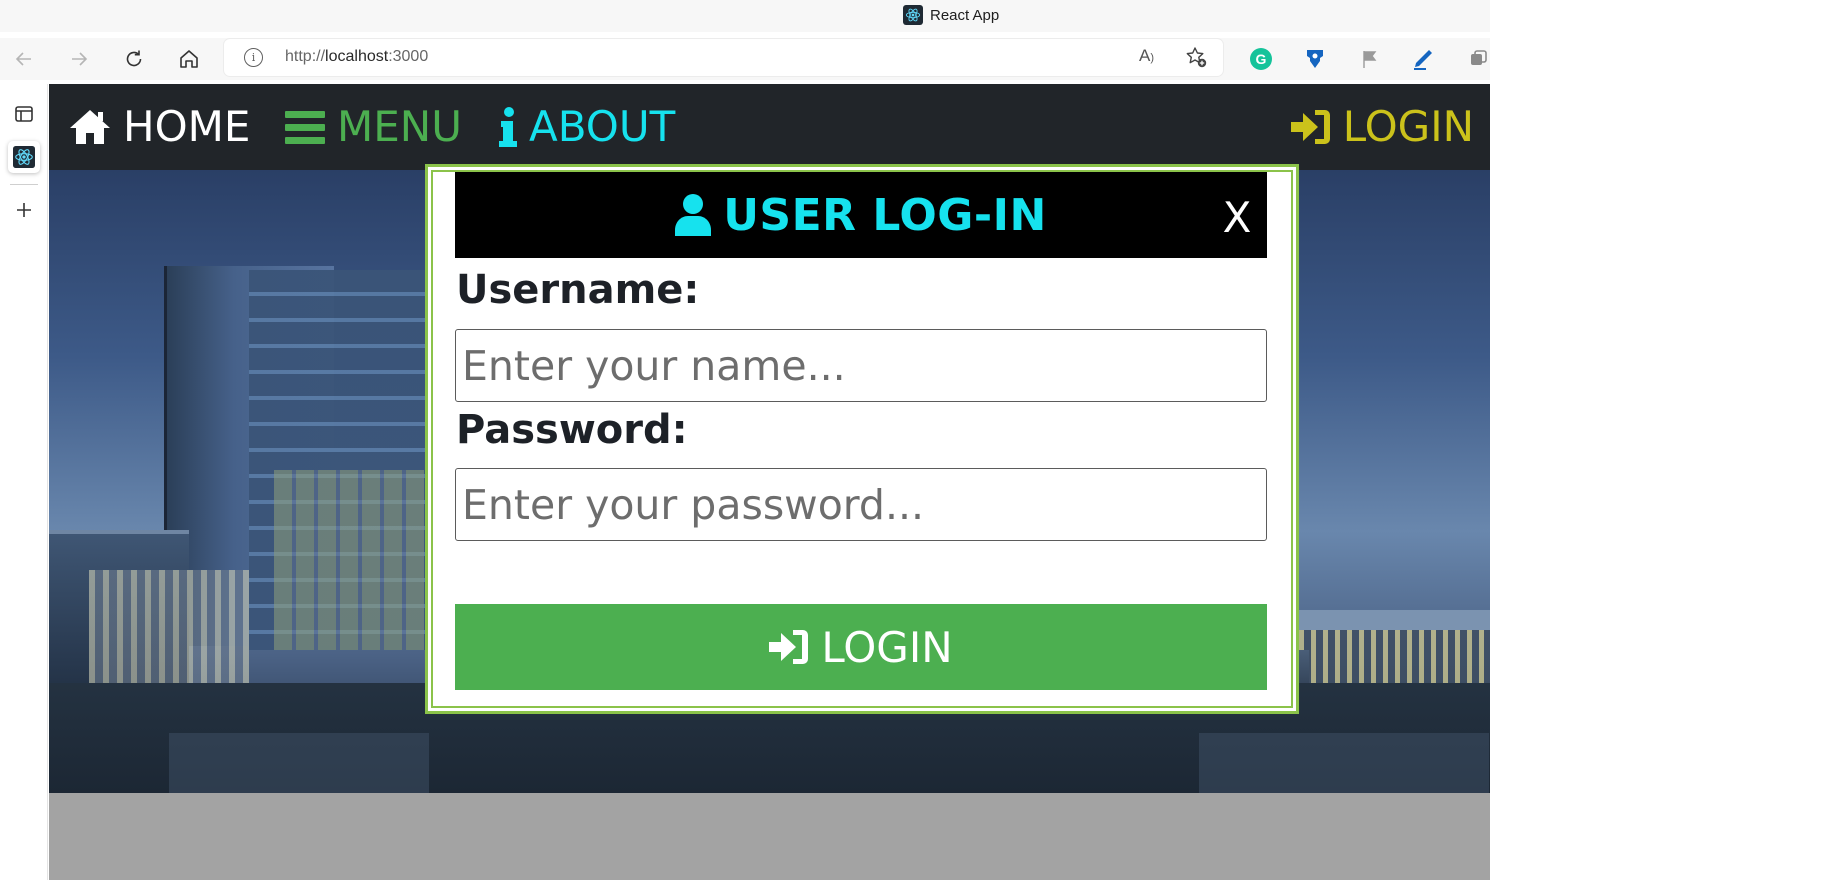 This screenshot has width=1842, height=880. I want to click on login-submit-button: LOGIN, so click(861, 647).